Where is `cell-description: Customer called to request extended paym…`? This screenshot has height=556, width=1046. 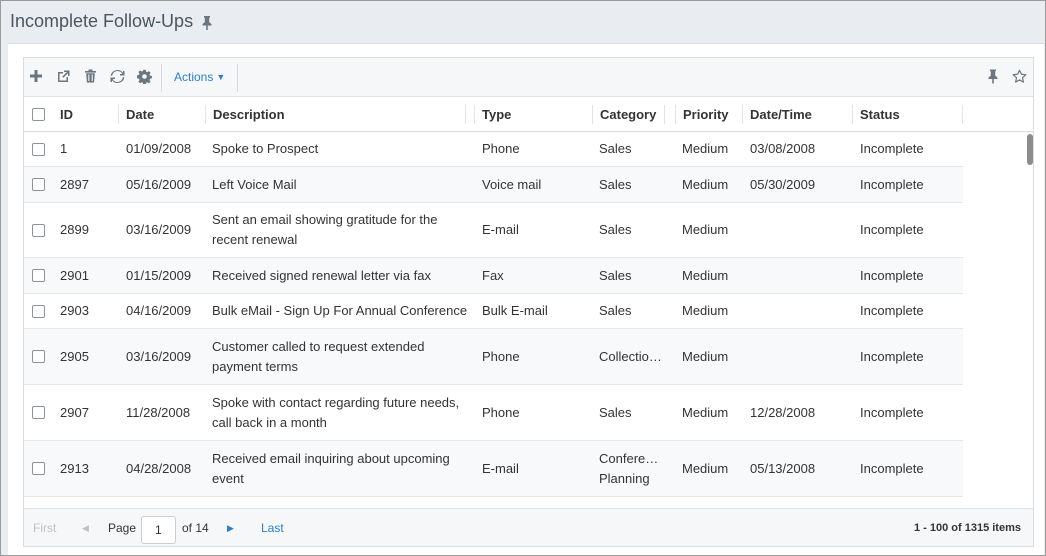
cell-description: Customer called to request extended paym… is located at coordinates (318, 356).